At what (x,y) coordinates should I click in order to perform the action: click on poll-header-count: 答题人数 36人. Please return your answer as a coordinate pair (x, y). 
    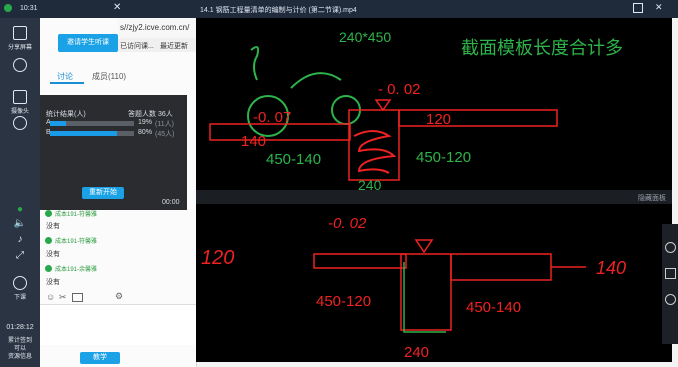
    Looking at the image, I should click on (150, 114).